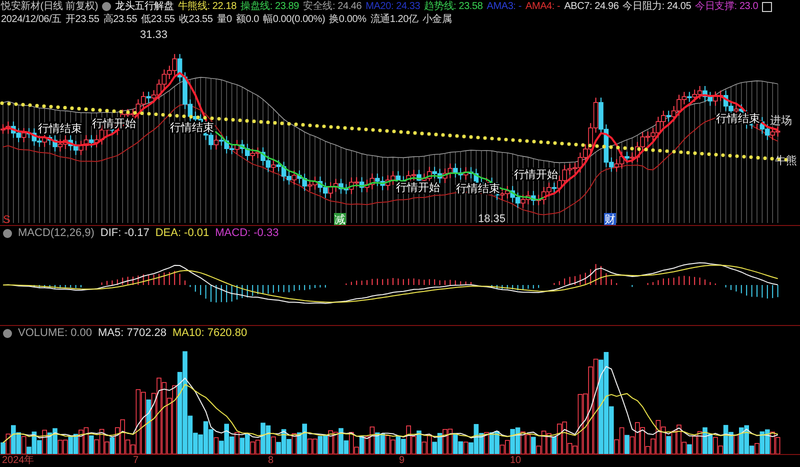  What do you see at coordinates (726, 6) in the screenshot?
I see `indicator-value: 今日支撑: 23.0` at bounding box center [726, 6].